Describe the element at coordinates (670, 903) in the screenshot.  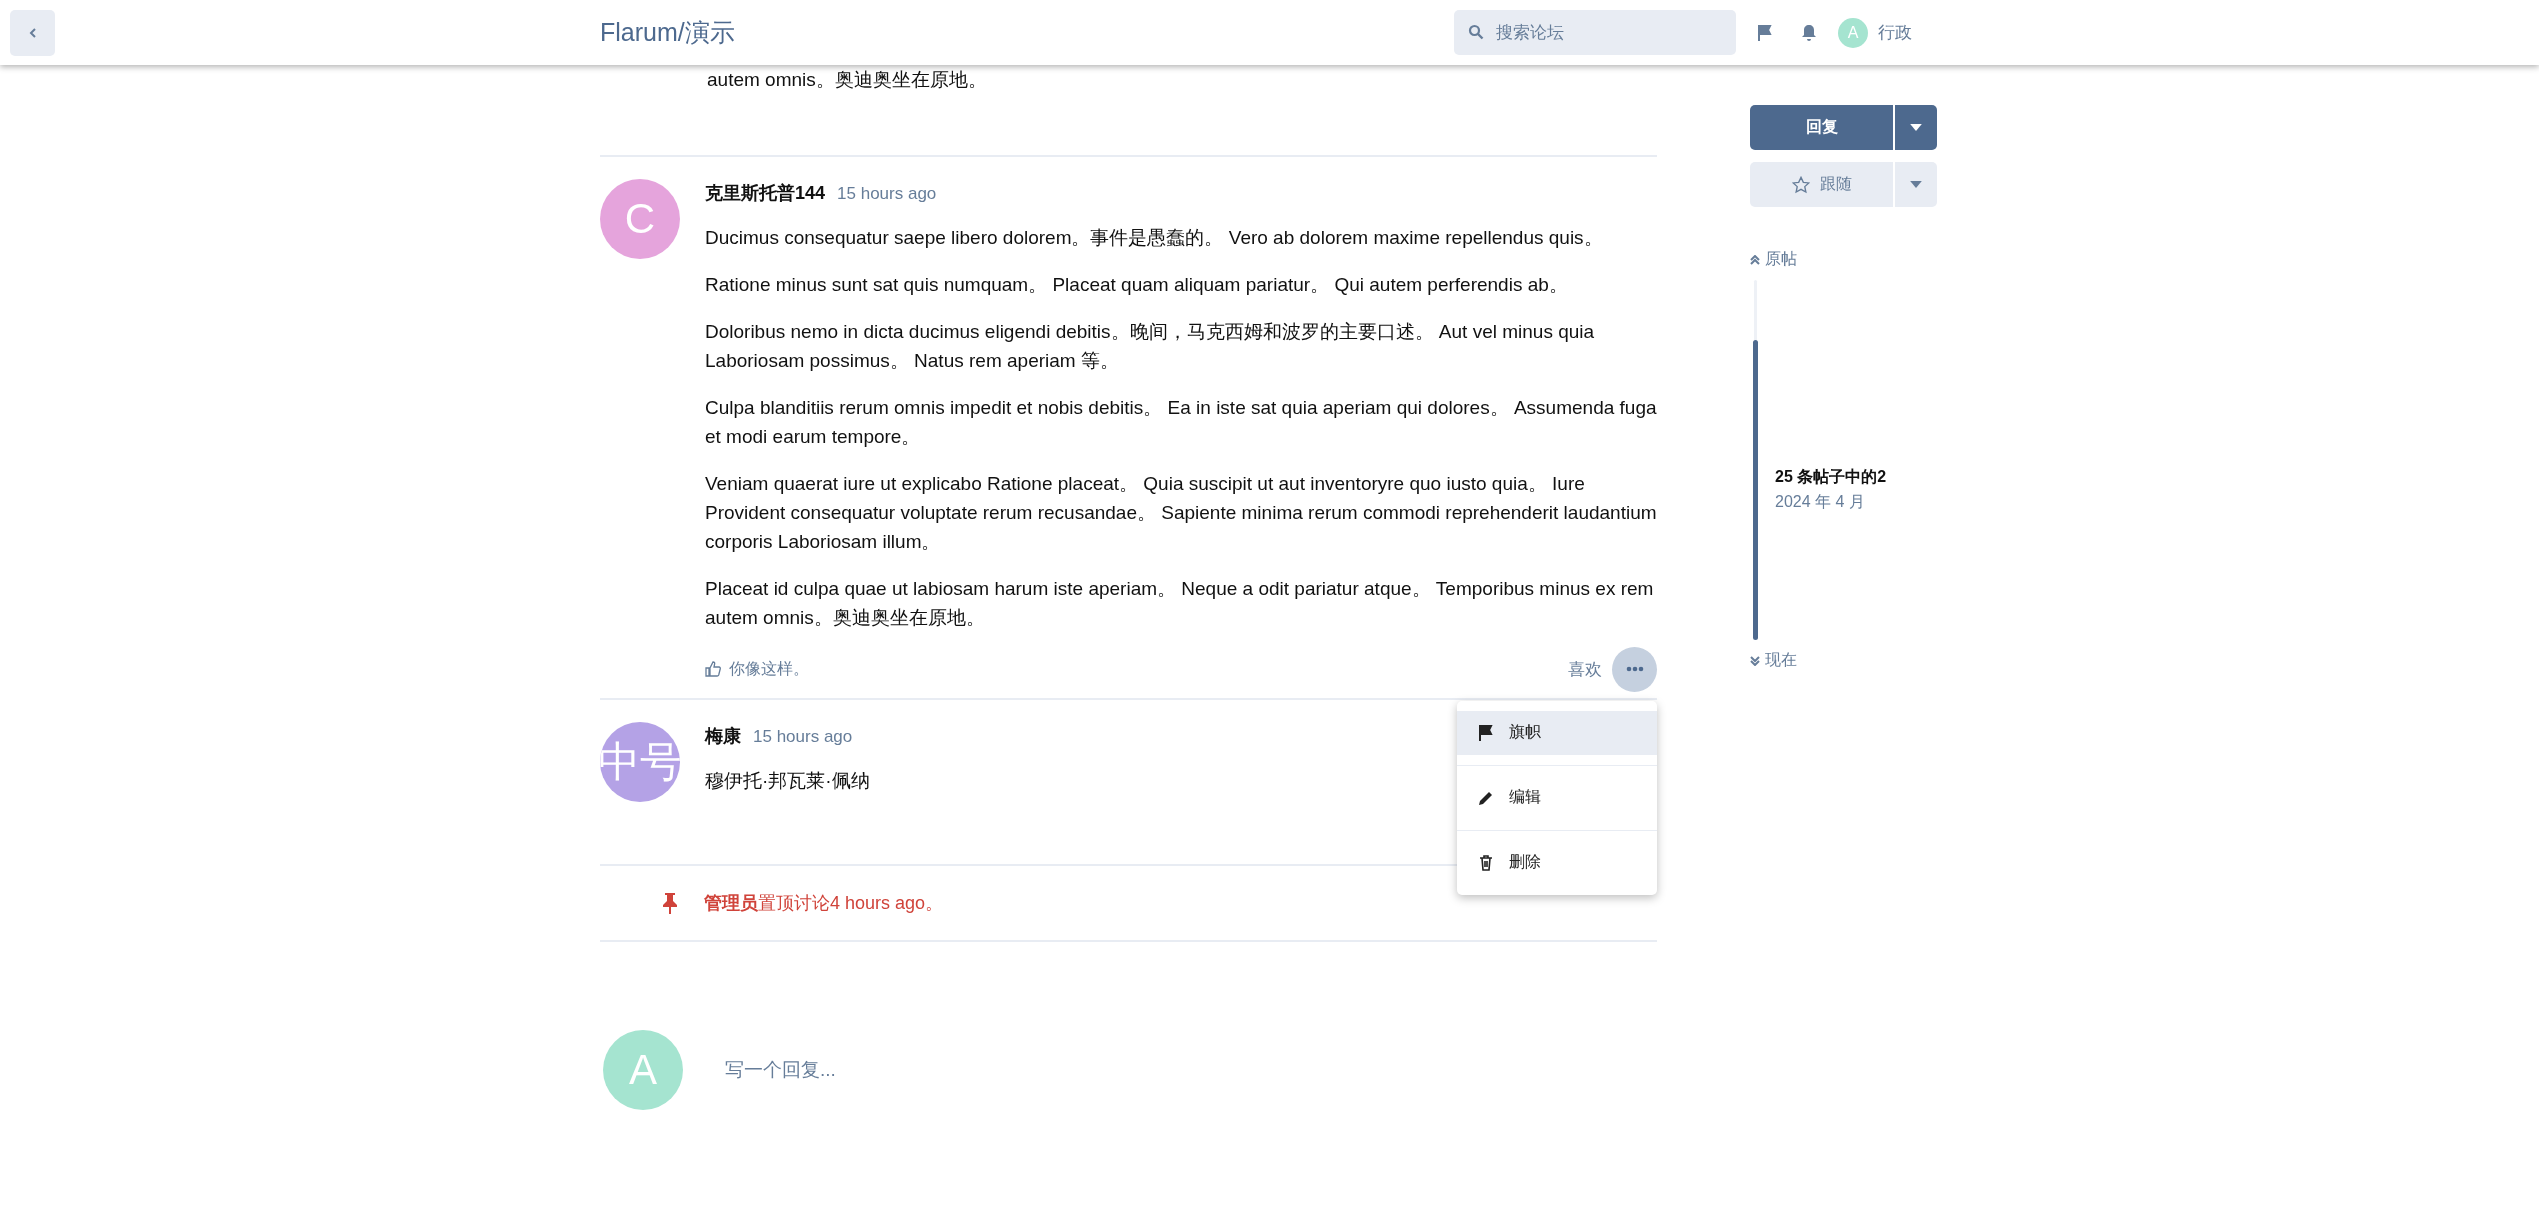
I see `pin-icon` at that location.